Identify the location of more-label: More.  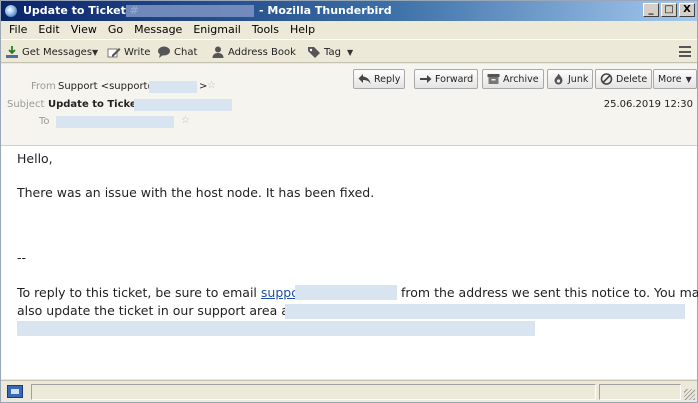
(670, 79).